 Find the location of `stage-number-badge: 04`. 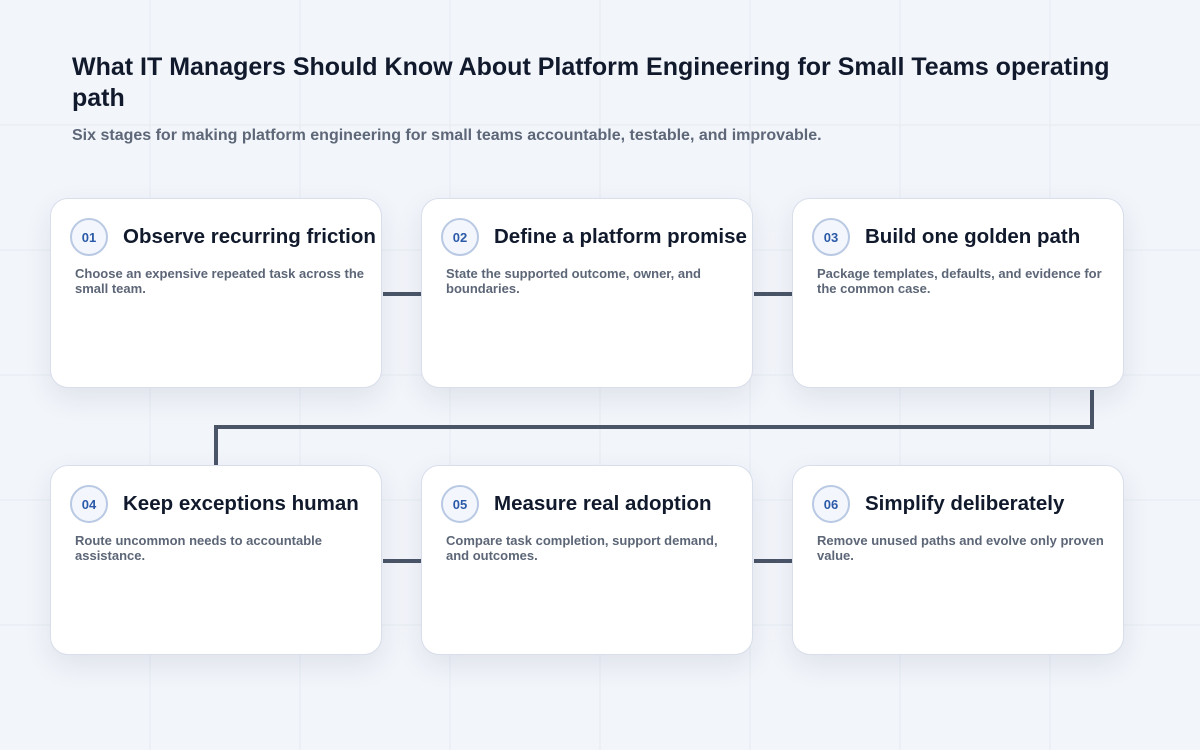

stage-number-badge: 04 is located at coordinates (89, 504).